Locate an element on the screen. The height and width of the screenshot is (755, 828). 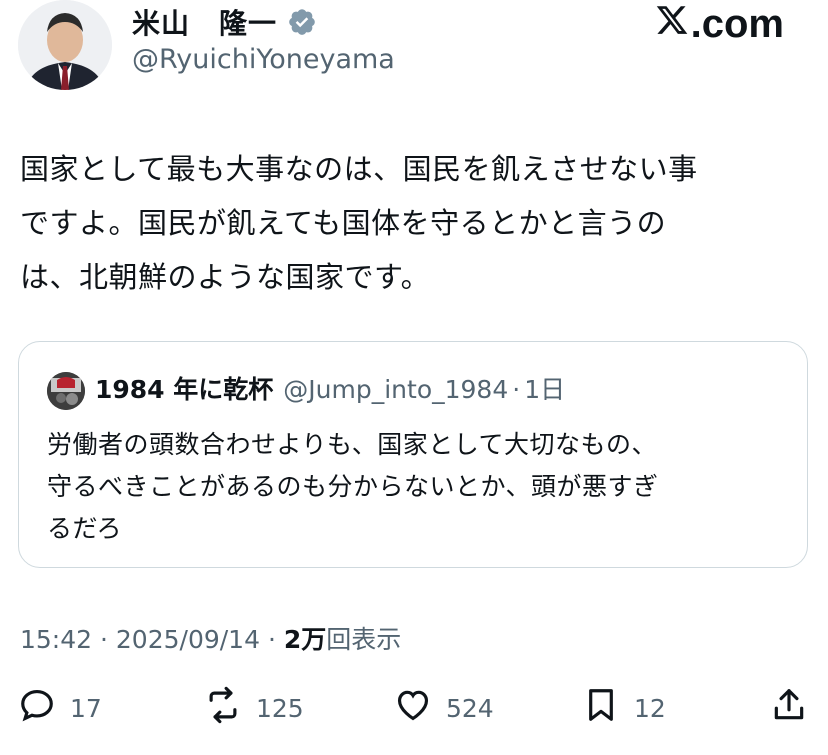
quoted-tweet-header: 1984 年に乾杯 @Jump_into_1984 · 1日 is located at coordinates (330, 388).